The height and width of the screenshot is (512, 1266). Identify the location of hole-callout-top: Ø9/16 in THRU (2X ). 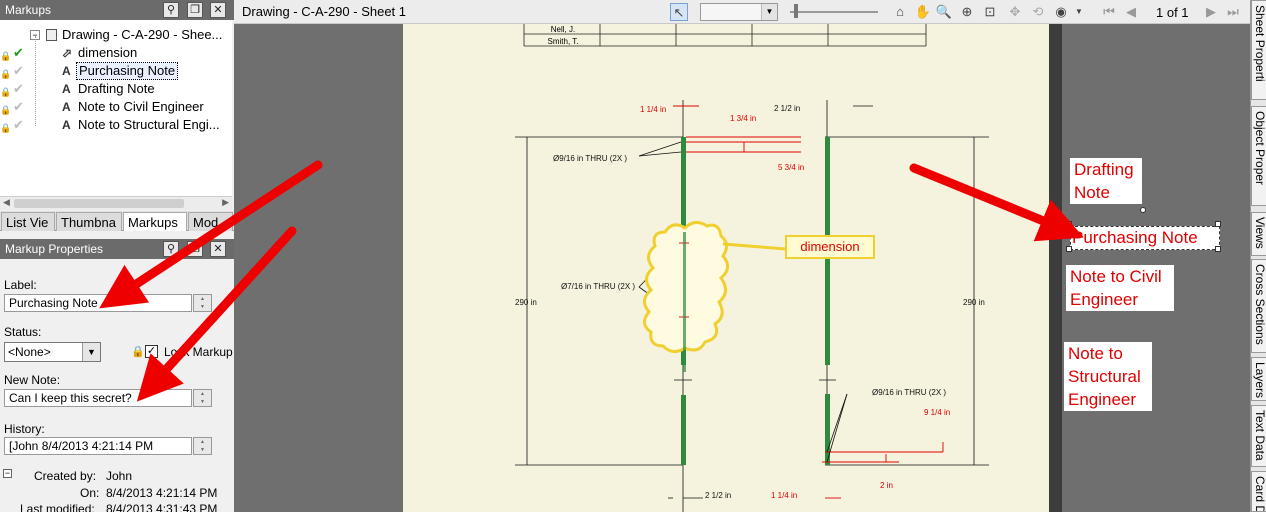
(590, 158).